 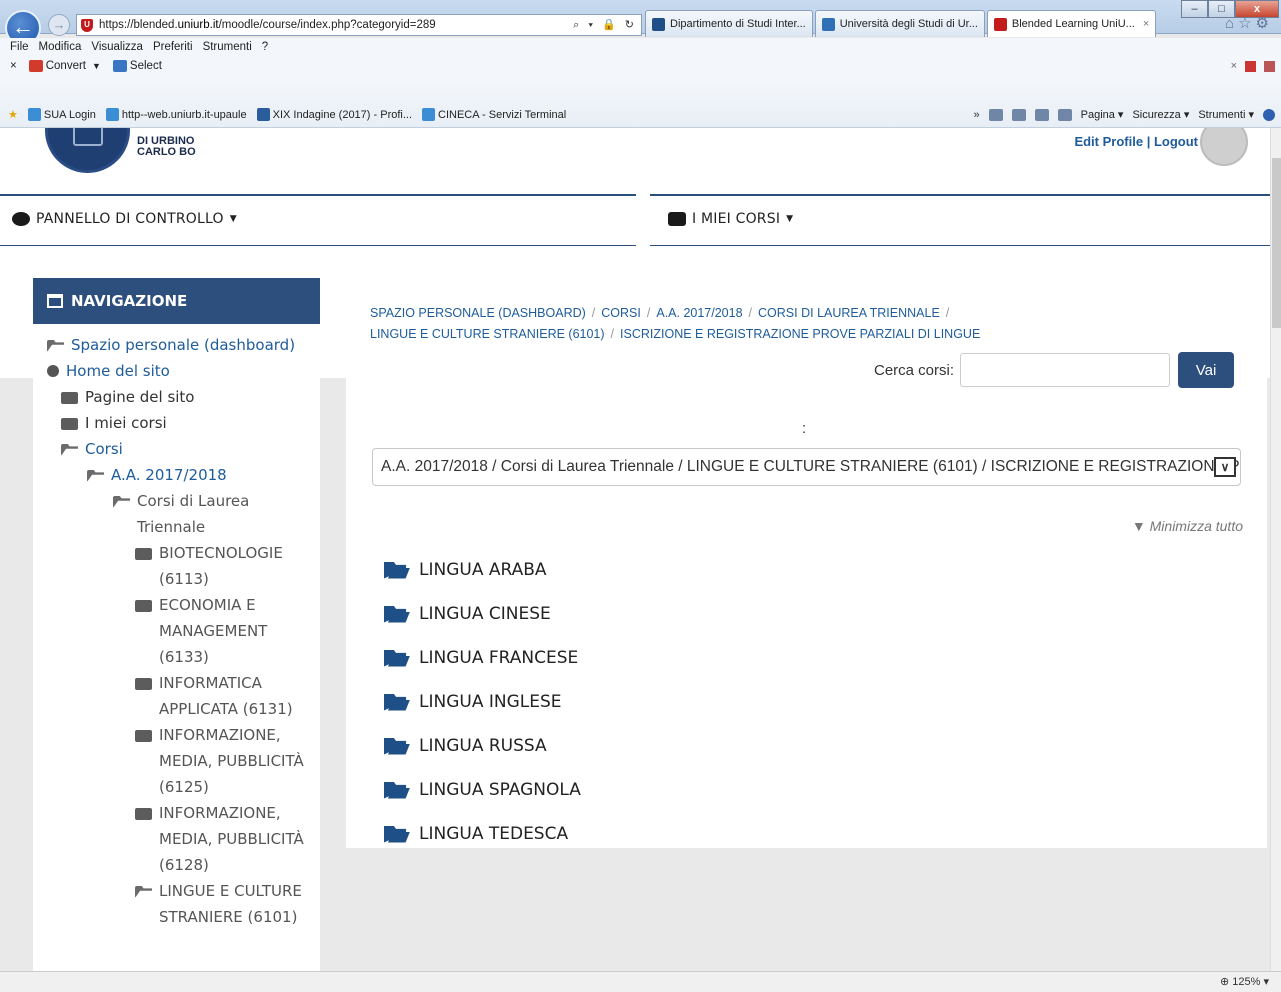 What do you see at coordinates (1018, 114) in the screenshot?
I see `feeds-icon` at bounding box center [1018, 114].